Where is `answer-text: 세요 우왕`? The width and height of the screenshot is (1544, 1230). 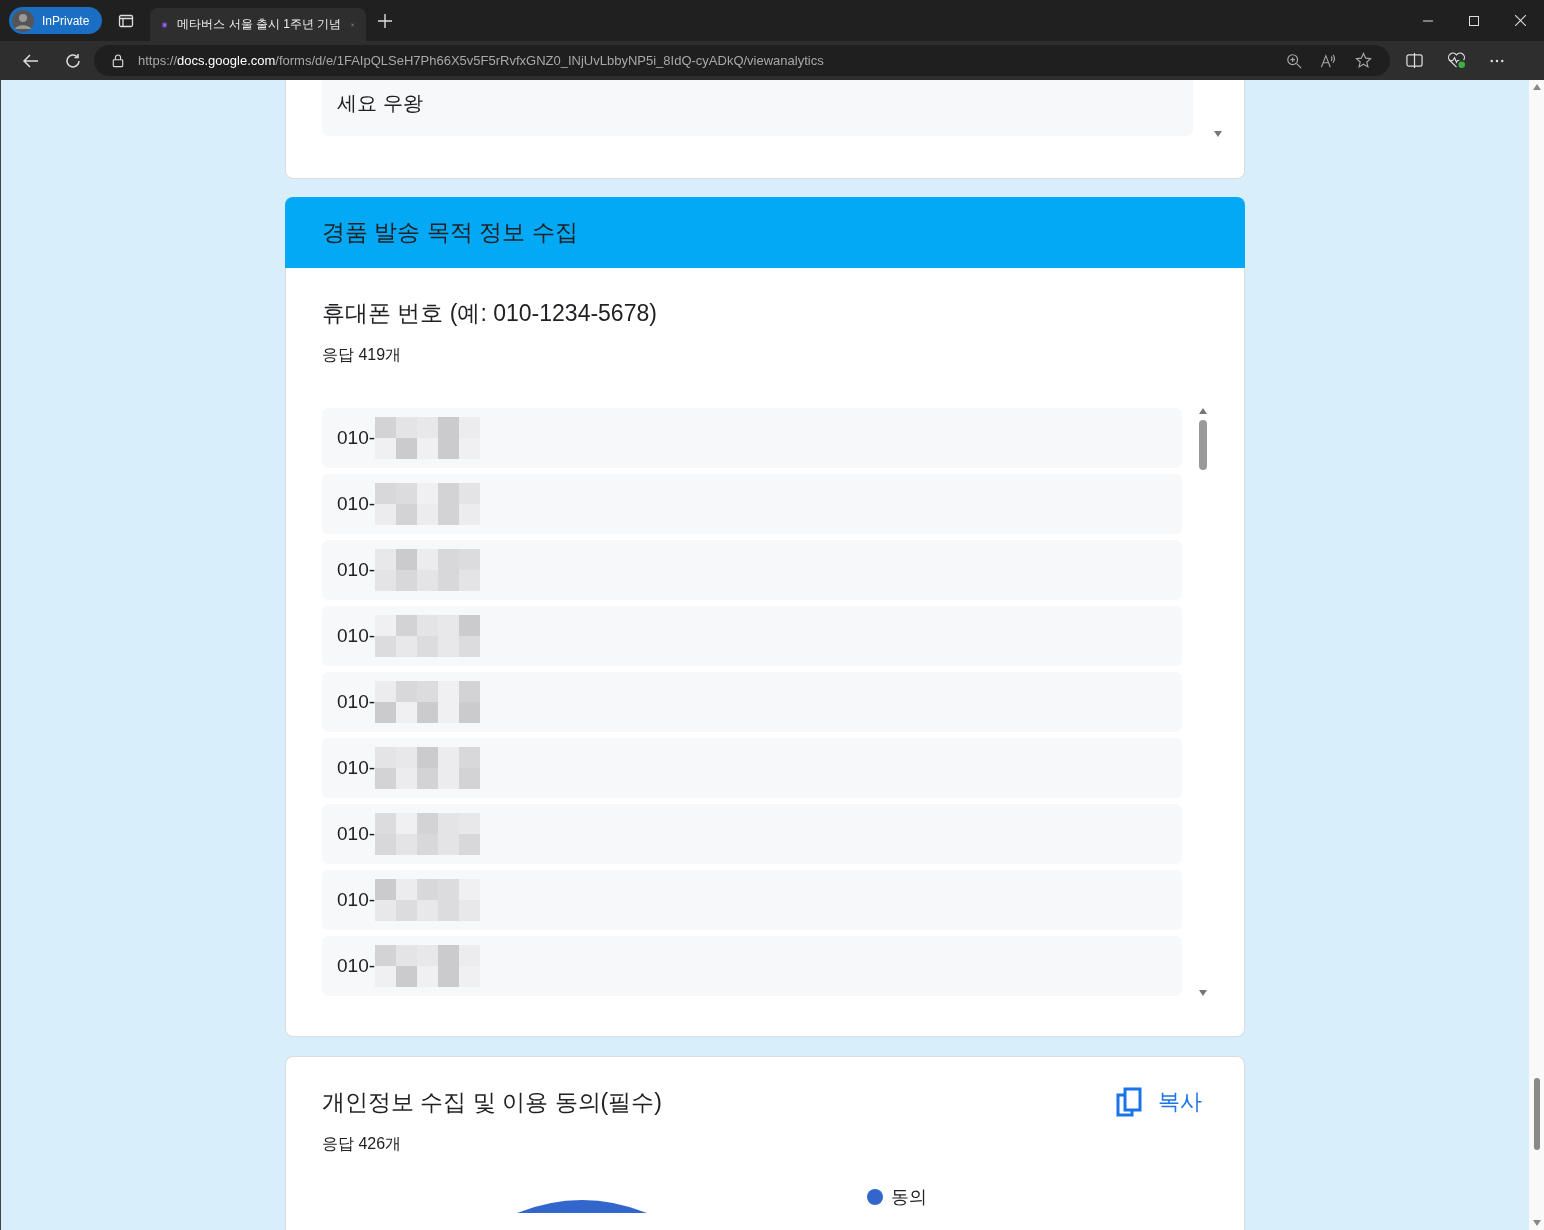 answer-text: 세요 우왕 is located at coordinates (380, 103).